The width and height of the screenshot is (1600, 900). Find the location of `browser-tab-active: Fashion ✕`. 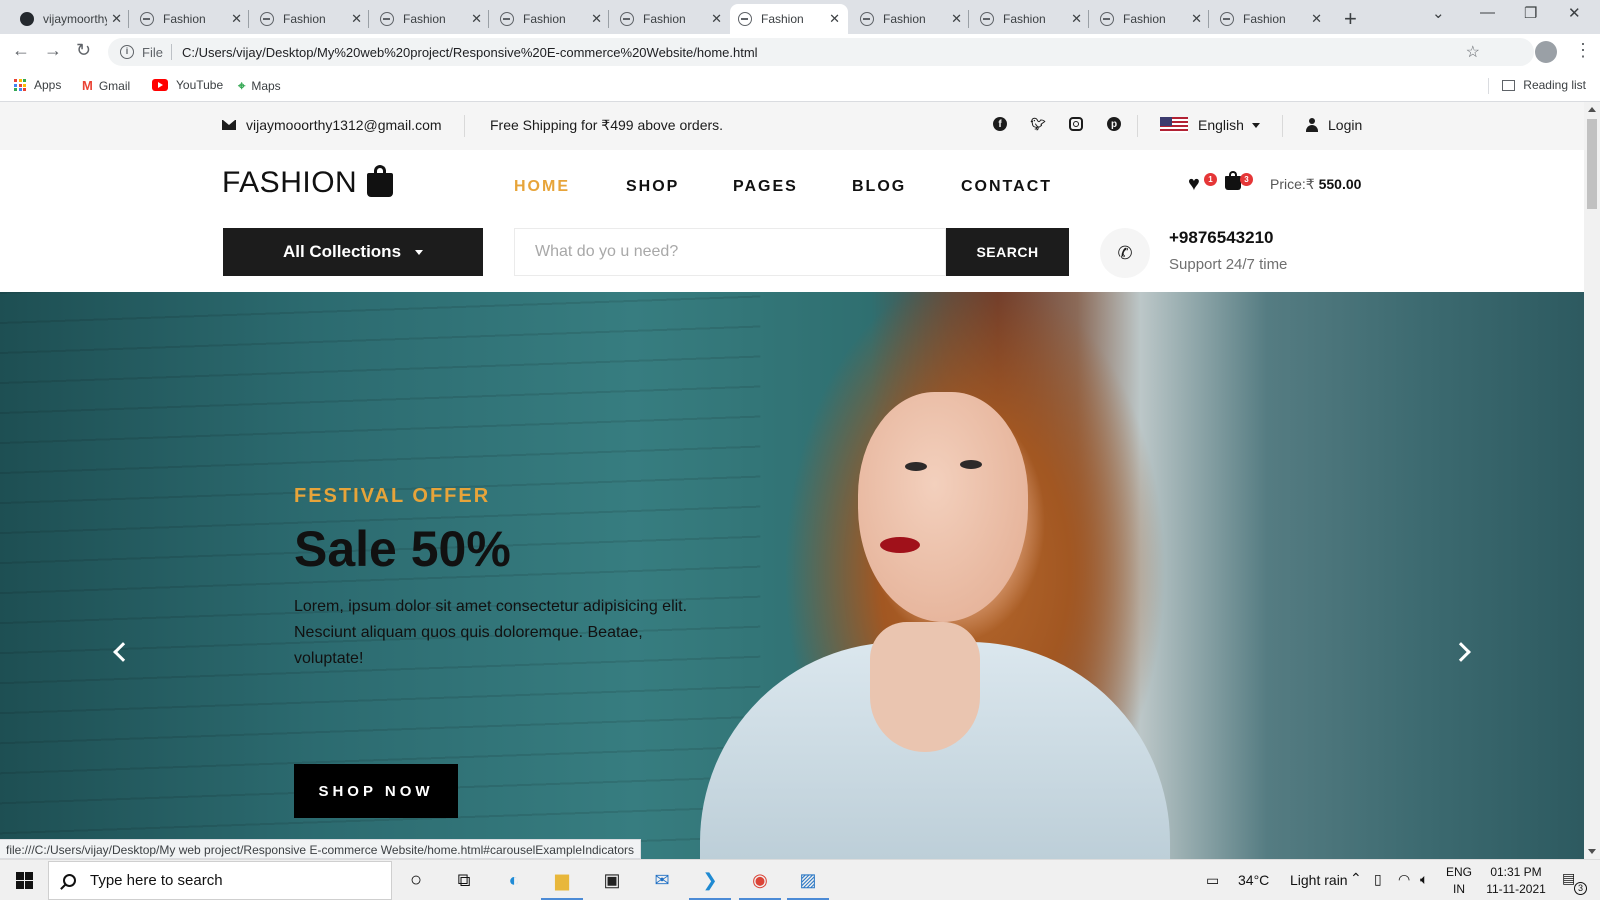

browser-tab-active: Fashion ✕ is located at coordinates (789, 19).